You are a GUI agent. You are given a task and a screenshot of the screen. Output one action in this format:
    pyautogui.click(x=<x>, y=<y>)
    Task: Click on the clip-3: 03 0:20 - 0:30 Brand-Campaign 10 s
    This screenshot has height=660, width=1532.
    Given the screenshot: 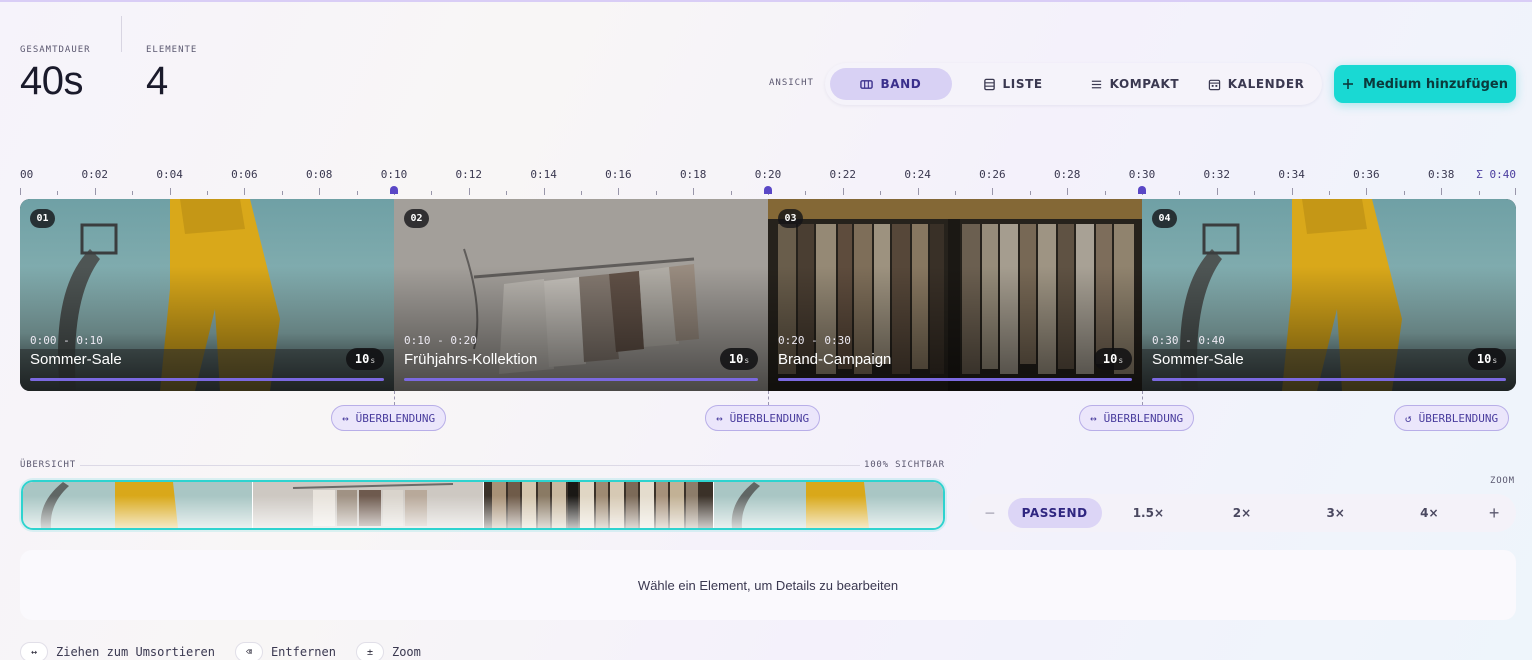 What is the action you would take?
    pyautogui.click(x=955, y=295)
    